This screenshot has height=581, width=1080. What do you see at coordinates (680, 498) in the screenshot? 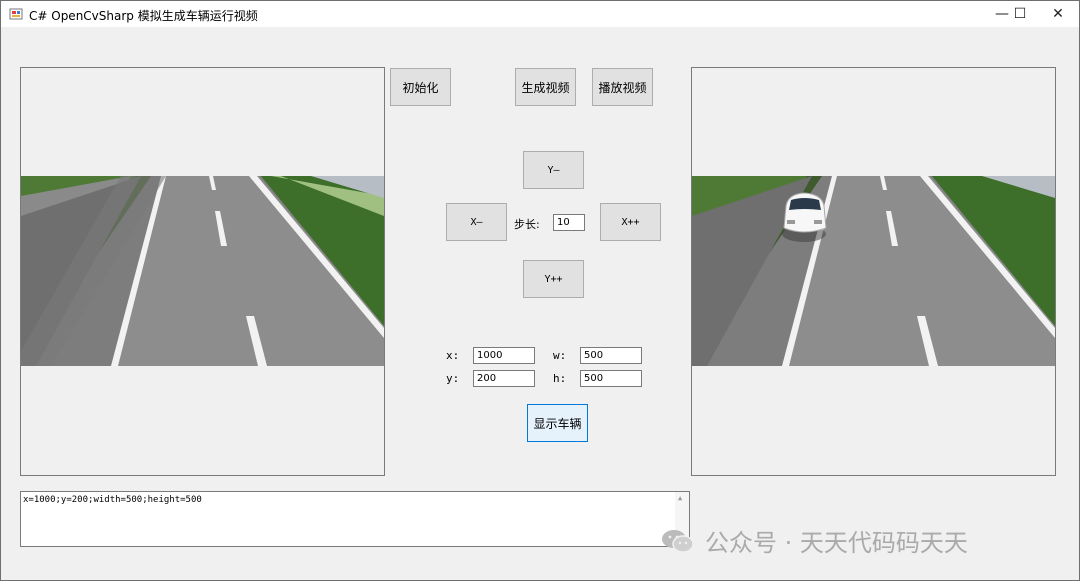
I see `scroll-up-icon: ▲` at bounding box center [680, 498].